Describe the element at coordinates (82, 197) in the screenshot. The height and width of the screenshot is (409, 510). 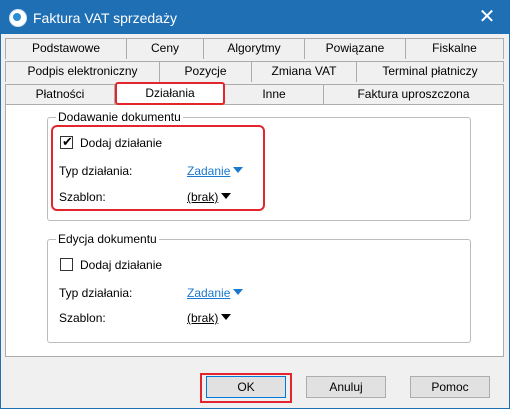
I see `adding-template-label: Szablon:` at that location.